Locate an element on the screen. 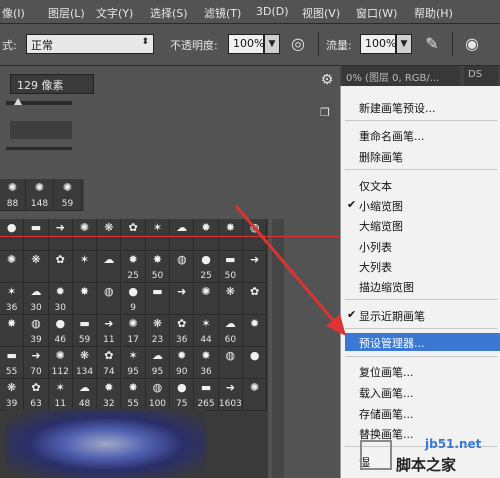  pressure-size-icon: ◉ is located at coordinates (472, 44).